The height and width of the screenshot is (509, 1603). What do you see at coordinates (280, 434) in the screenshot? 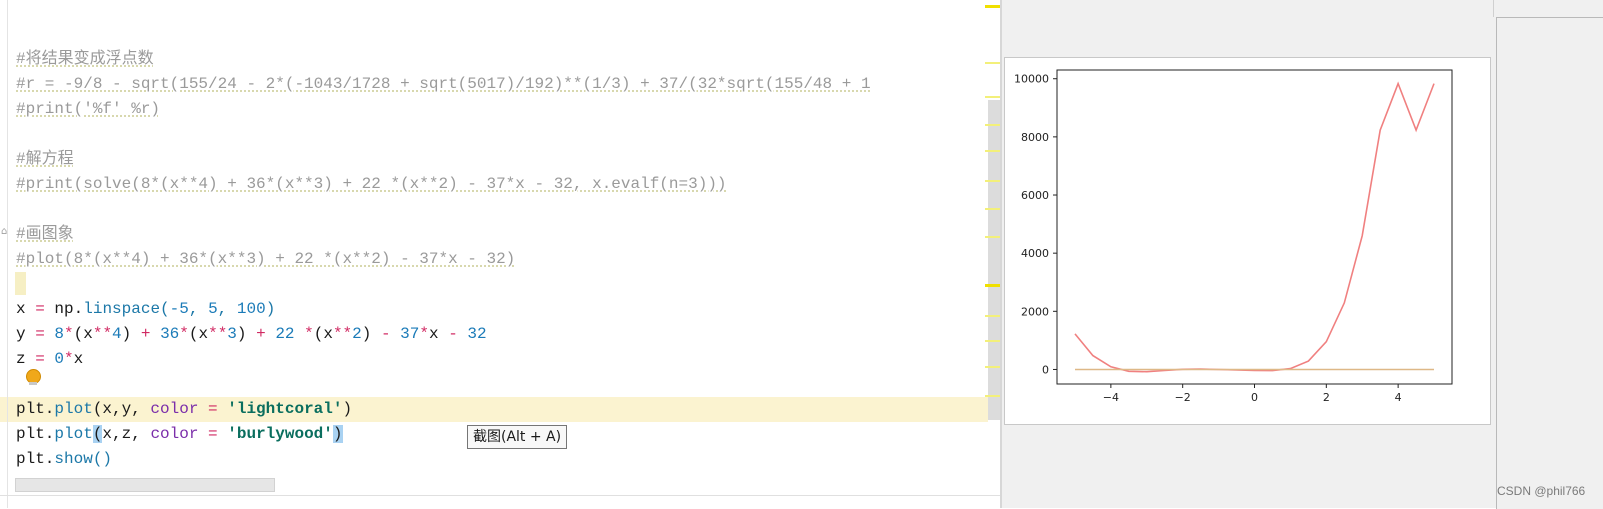
I see `code-token: 'burlywood'` at bounding box center [280, 434].